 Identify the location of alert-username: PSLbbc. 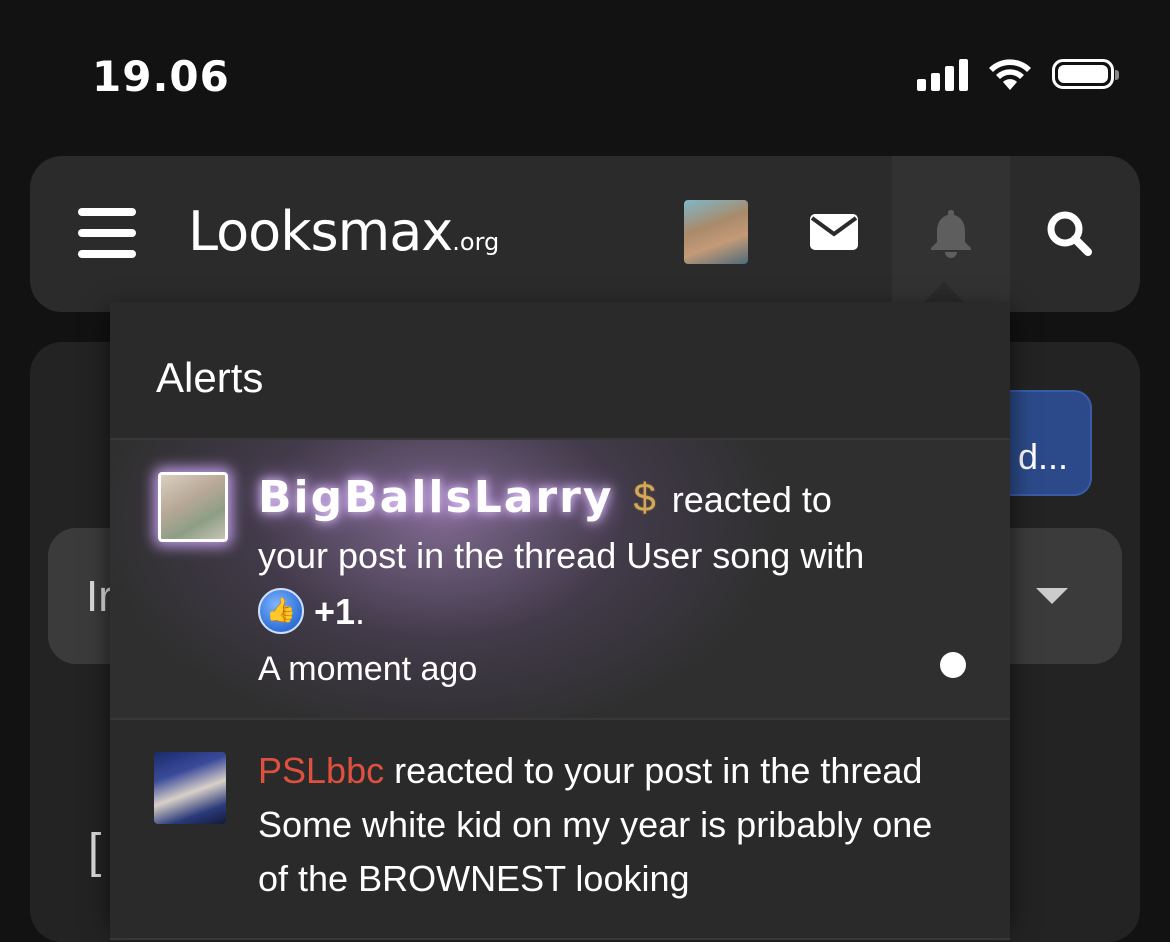
(321, 770).